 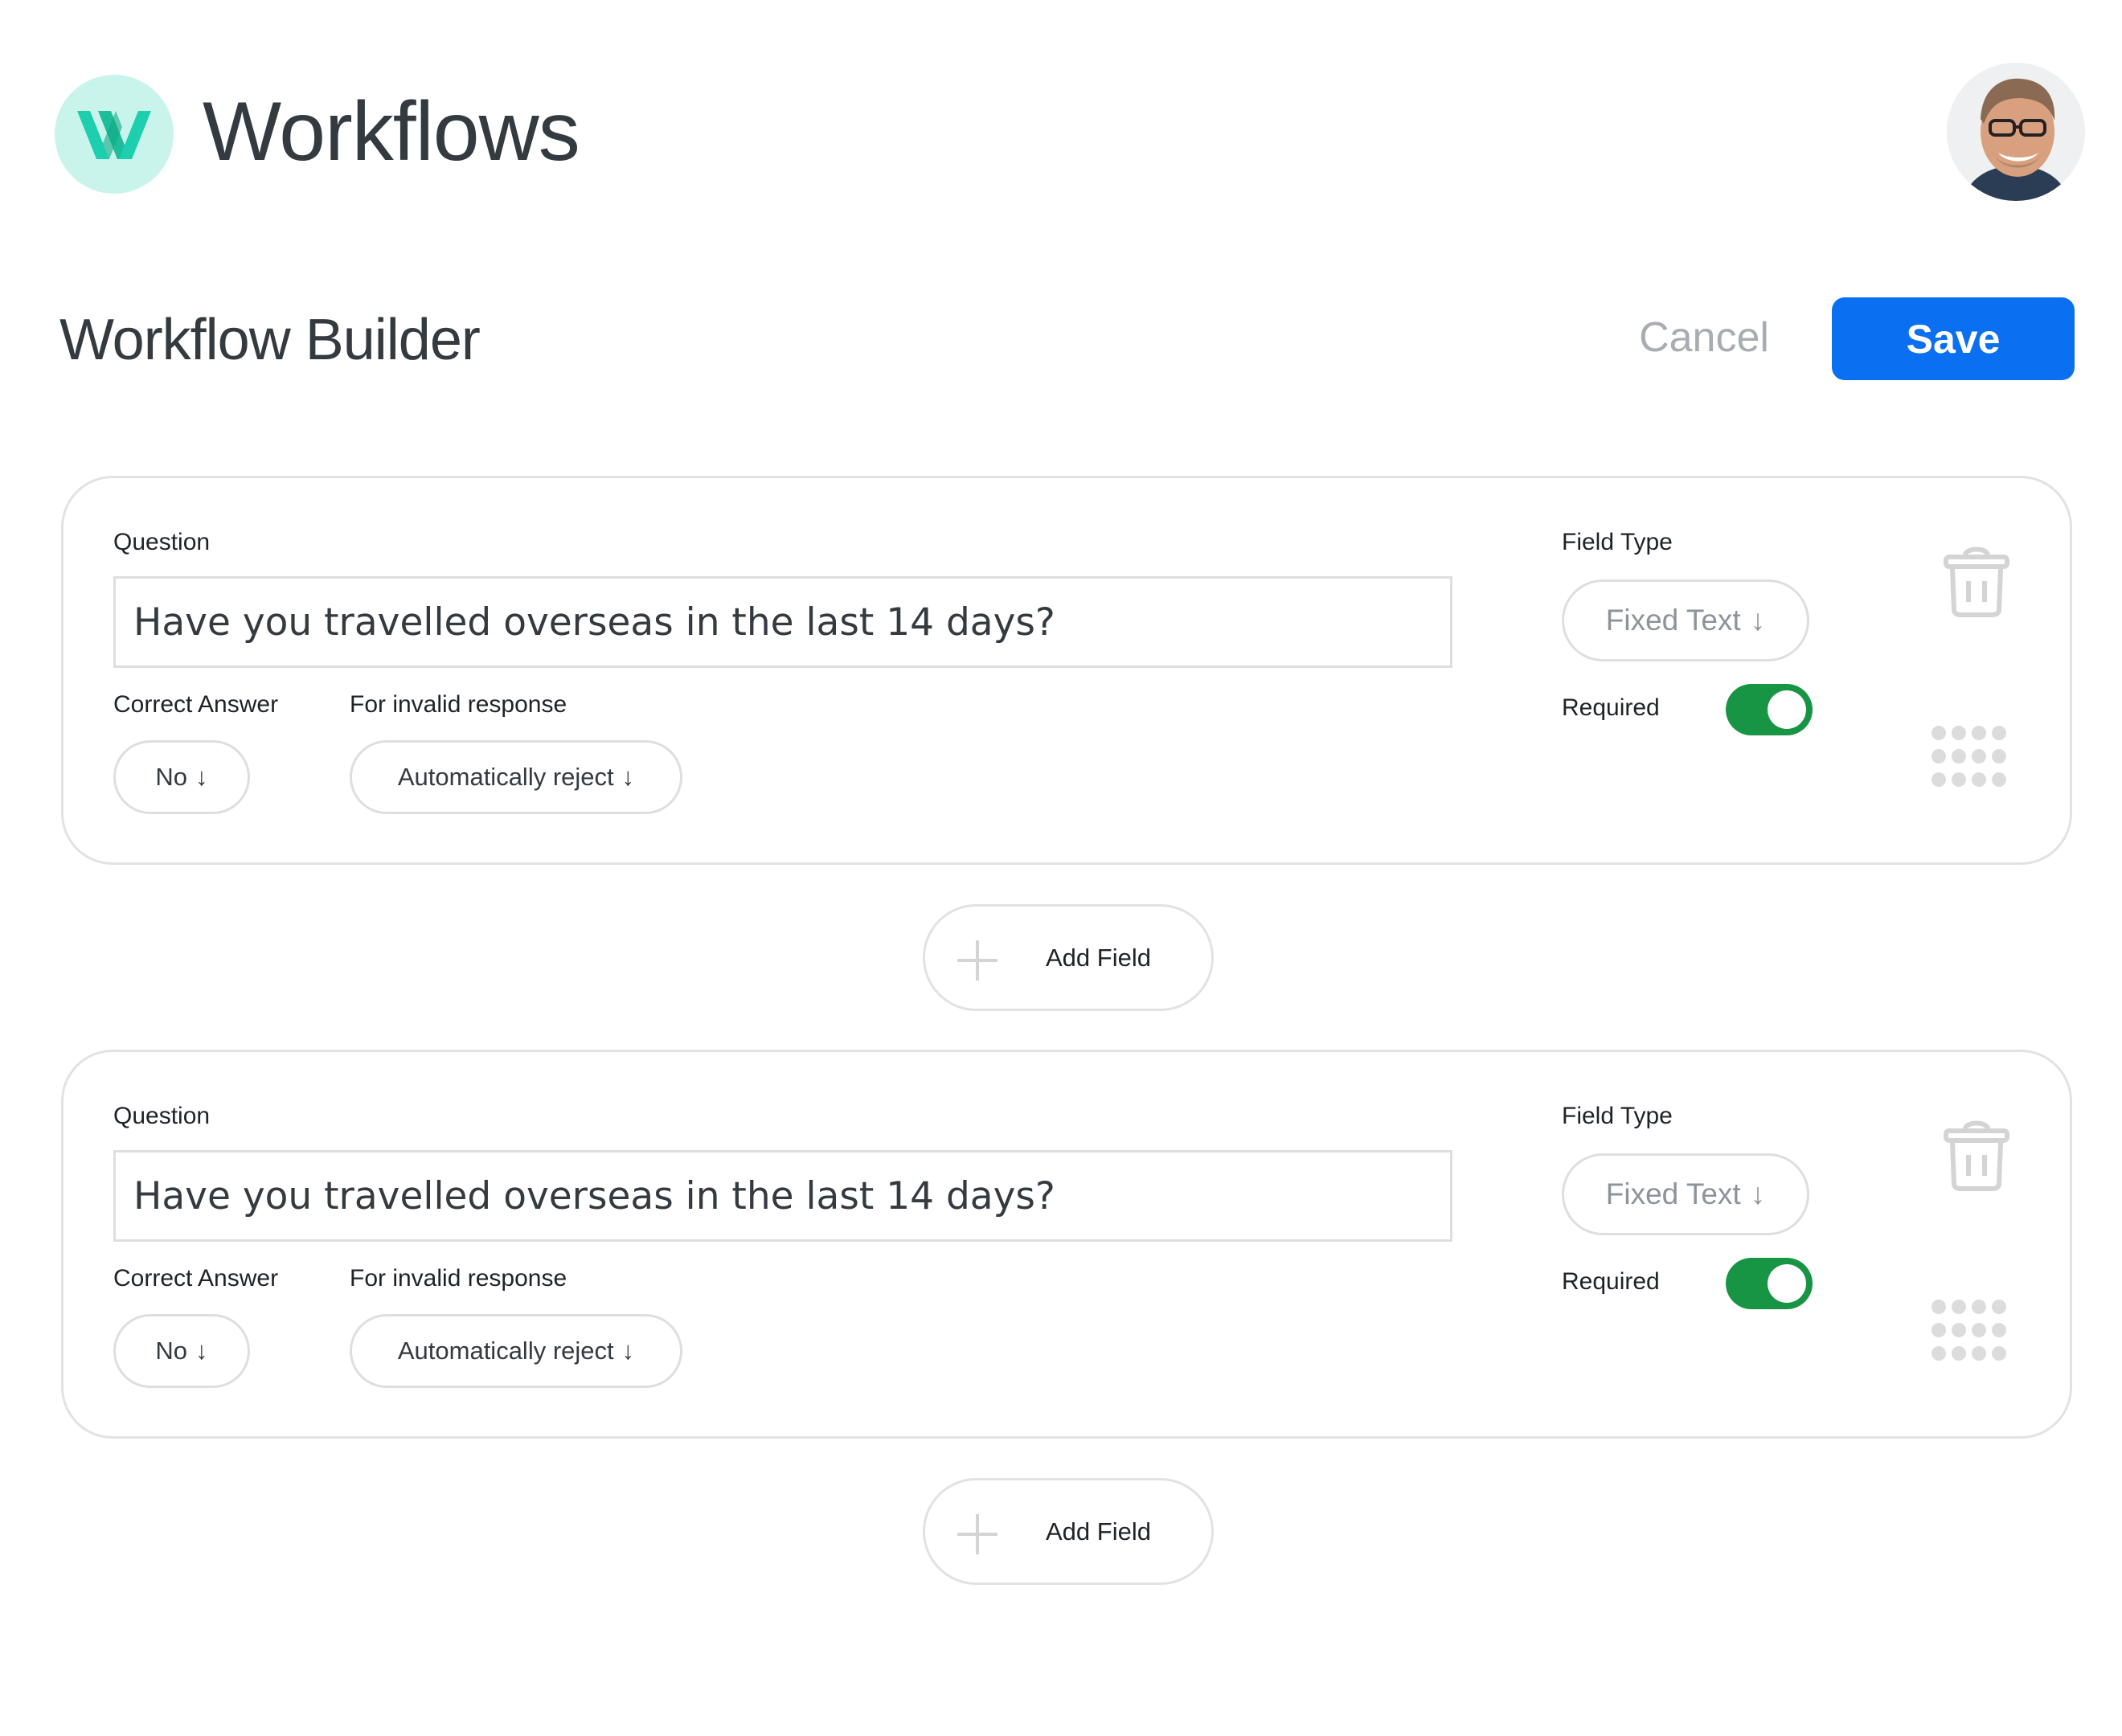 What do you see at coordinates (2016, 132) in the screenshot?
I see `user-avatar` at bounding box center [2016, 132].